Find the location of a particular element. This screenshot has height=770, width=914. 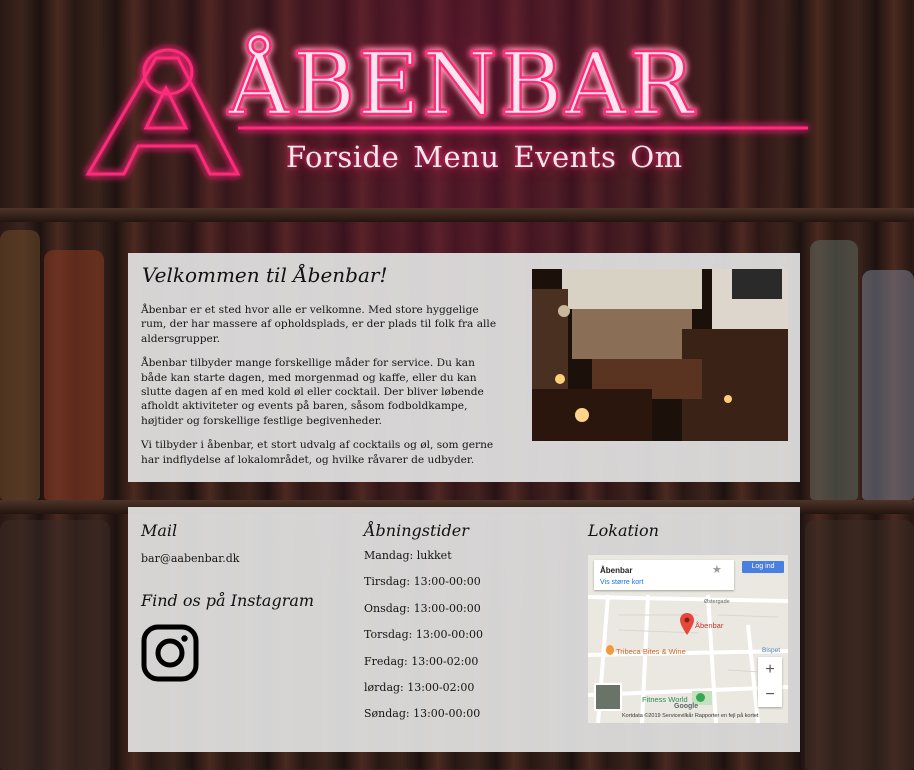

location-title: Lokation is located at coordinates (623, 530).